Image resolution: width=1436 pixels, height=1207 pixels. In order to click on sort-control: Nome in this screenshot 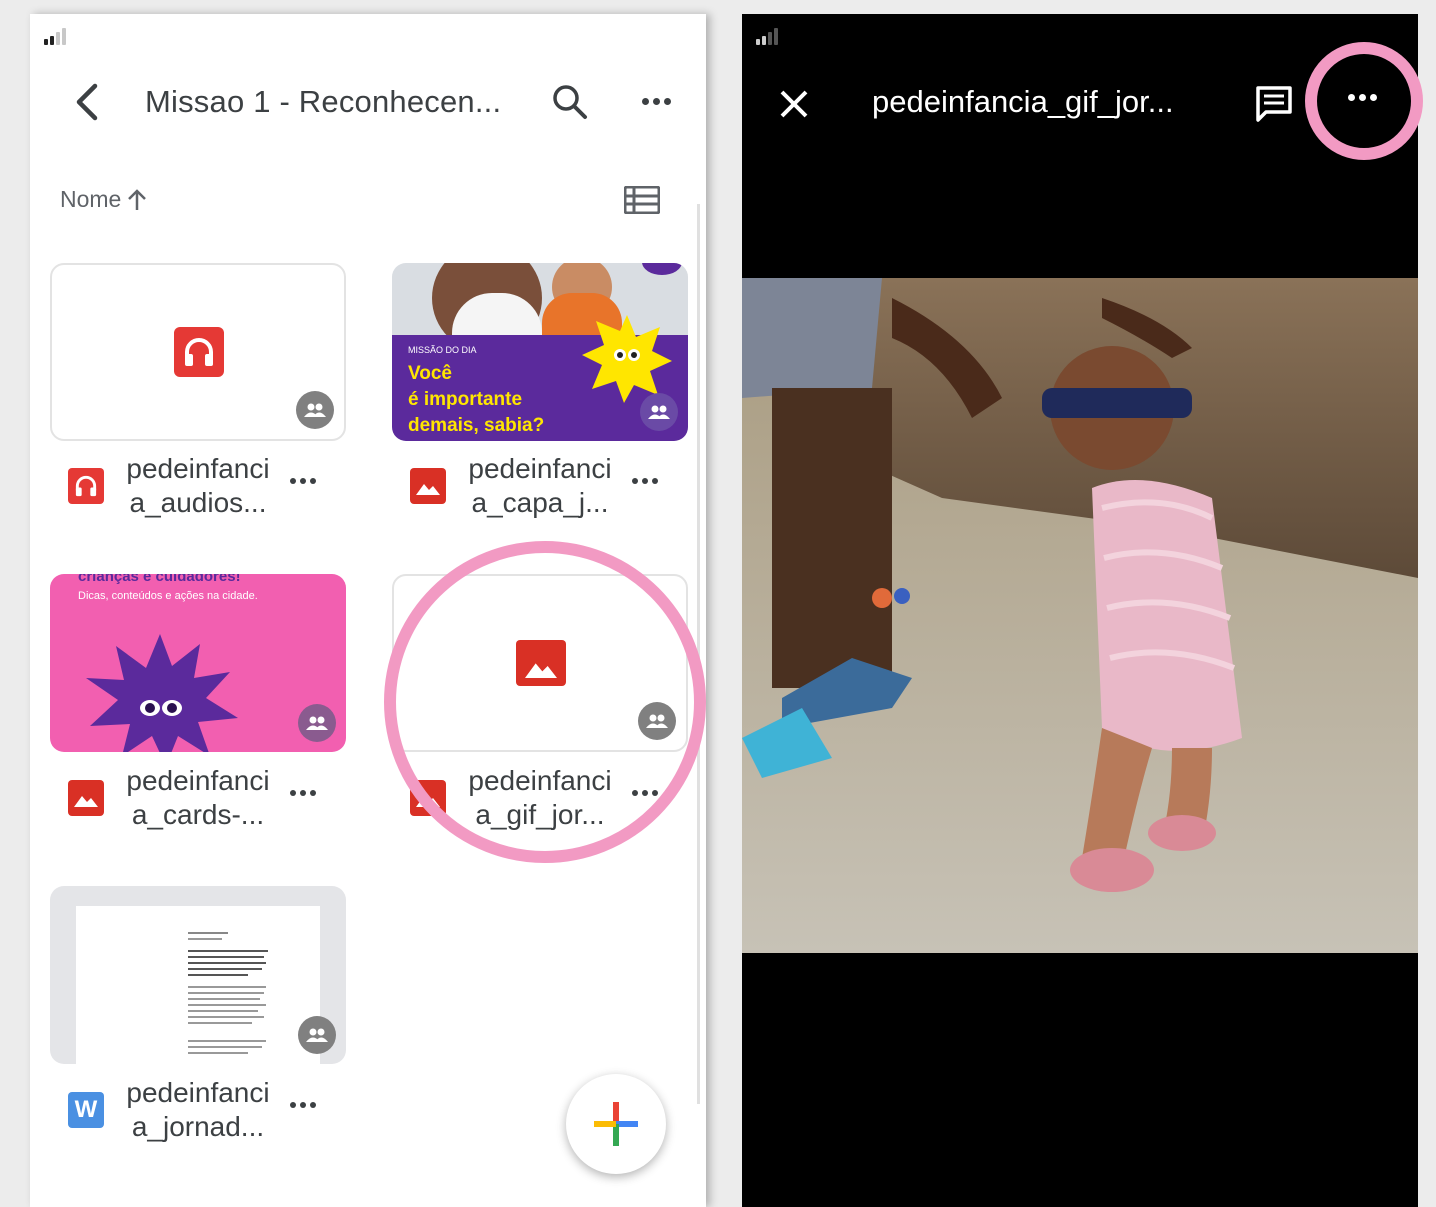, I will do `click(103, 199)`.